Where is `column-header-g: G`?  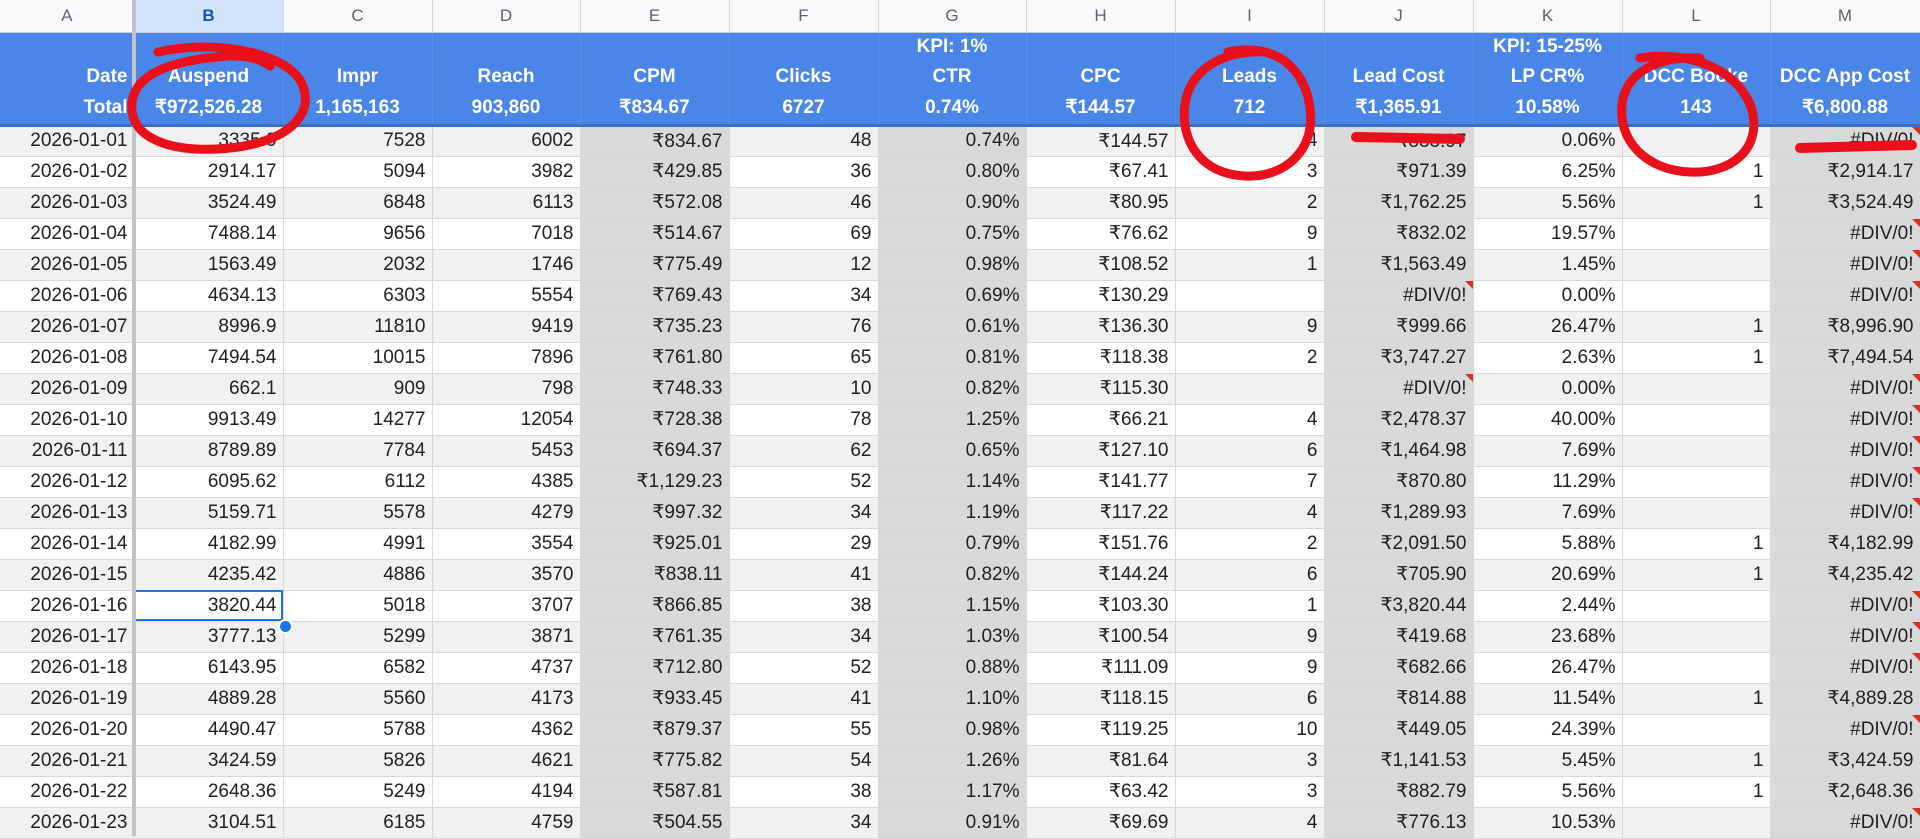
column-header-g: G is located at coordinates (952, 16).